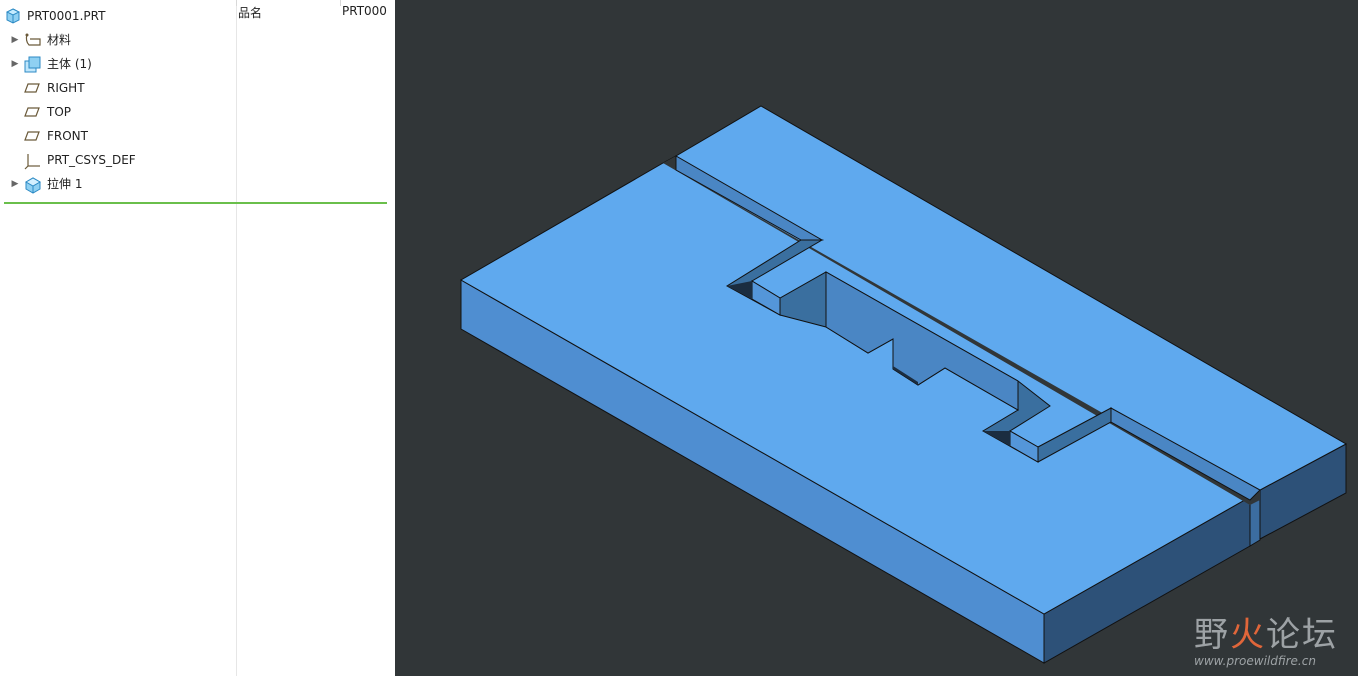 This screenshot has width=1358, height=676. Describe the element at coordinates (69, 64) in the screenshot. I see `tree-item-label: 主体 (1)` at that location.